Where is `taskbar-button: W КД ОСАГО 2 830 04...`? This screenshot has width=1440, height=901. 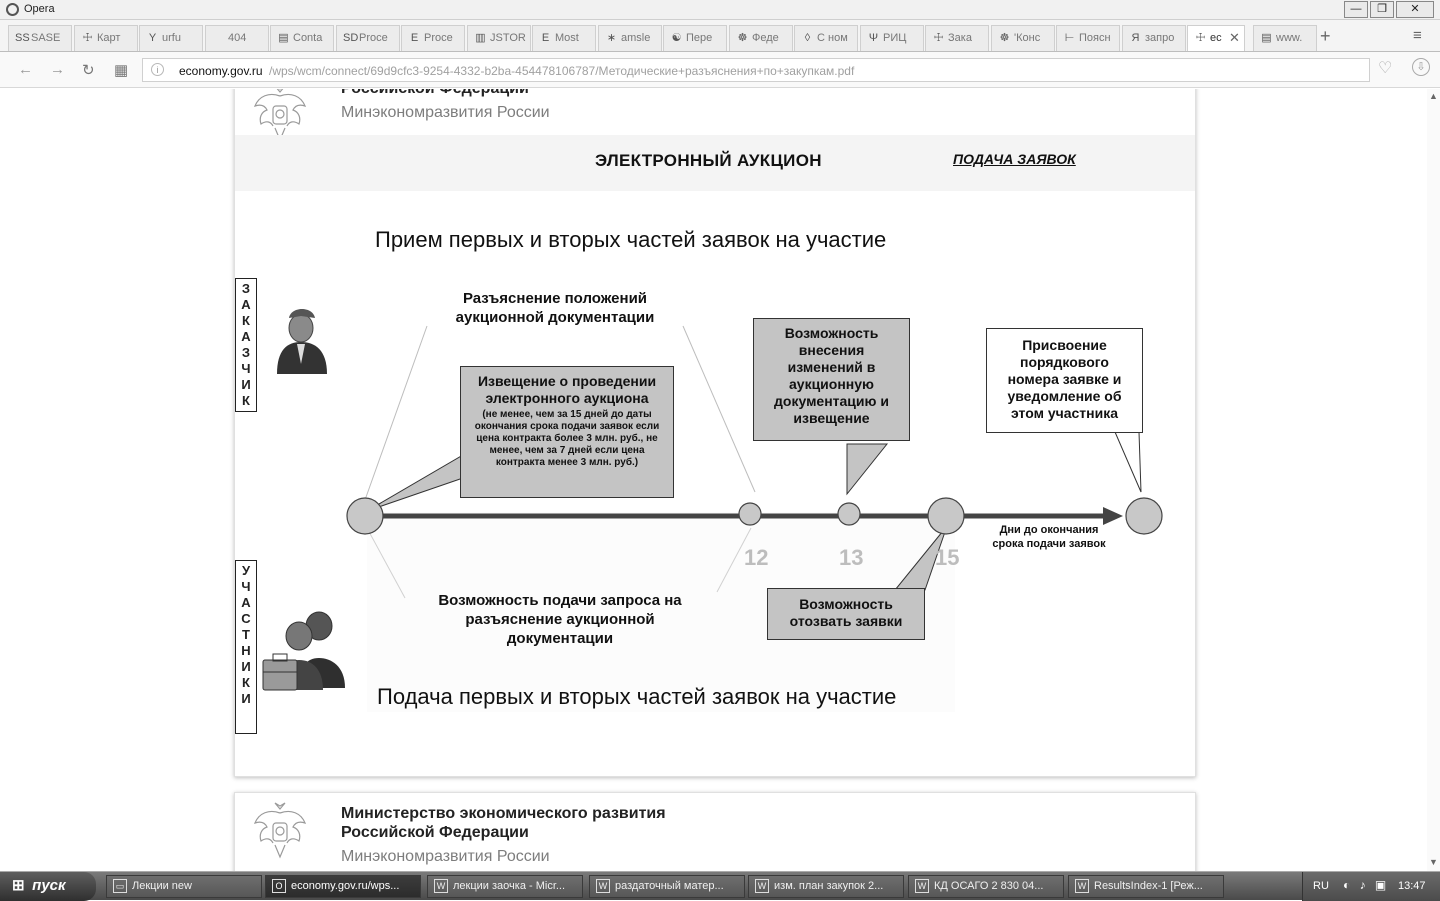
taskbar-button: W КД ОСАГО 2 830 04... is located at coordinates (986, 886).